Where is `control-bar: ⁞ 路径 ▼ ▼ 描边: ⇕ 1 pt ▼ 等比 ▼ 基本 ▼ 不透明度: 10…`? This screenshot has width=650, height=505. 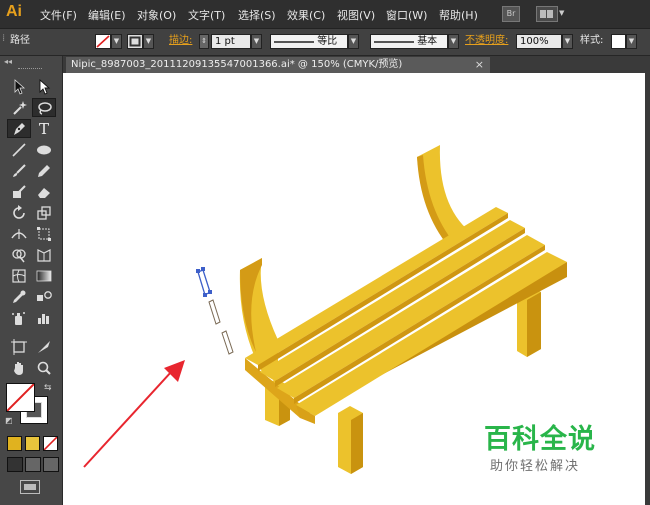 control-bar: ⁞ 路径 ▼ ▼ 描边: ⇕ 1 pt ▼ 等比 ▼ 基本 ▼ 不透明度: 10… is located at coordinates (325, 42).